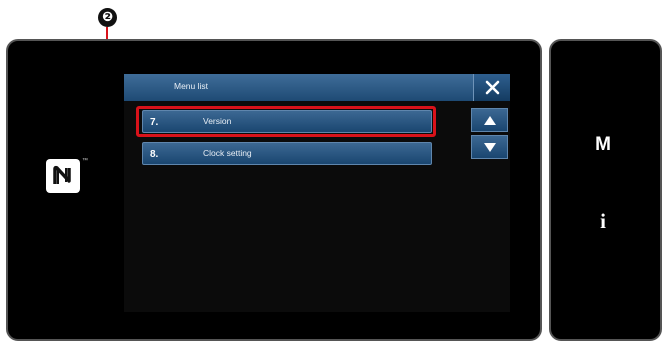 The image size is (667, 347). Describe the element at coordinates (317, 87) in the screenshot. I see `title-bar: Menu list` at that location.